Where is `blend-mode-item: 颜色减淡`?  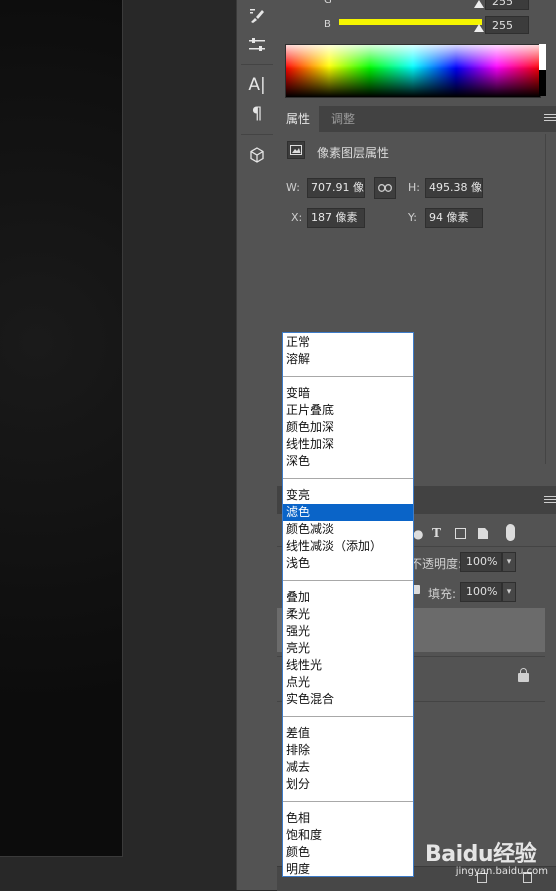
blend-mode-item: 颜色减淡 is located at coordinates (348, 529).